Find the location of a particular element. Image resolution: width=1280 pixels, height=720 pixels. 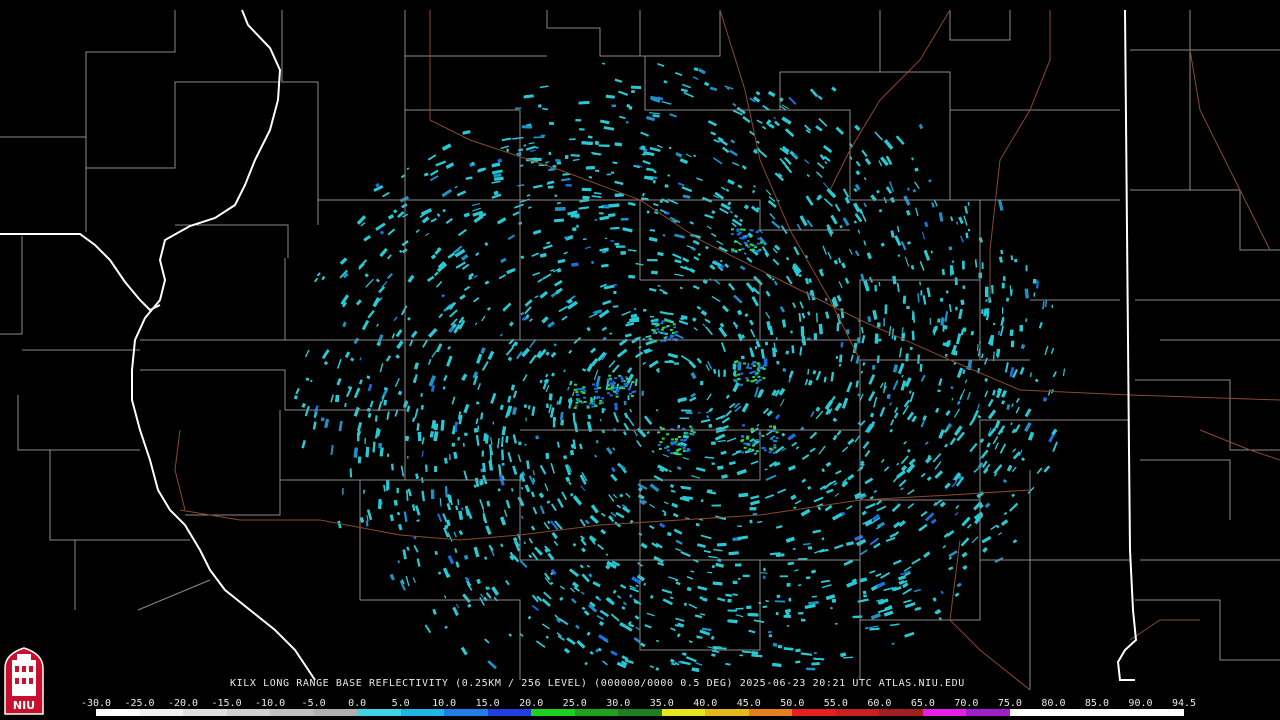

scale-label: 70.0 is located at coordinates (966, 703).